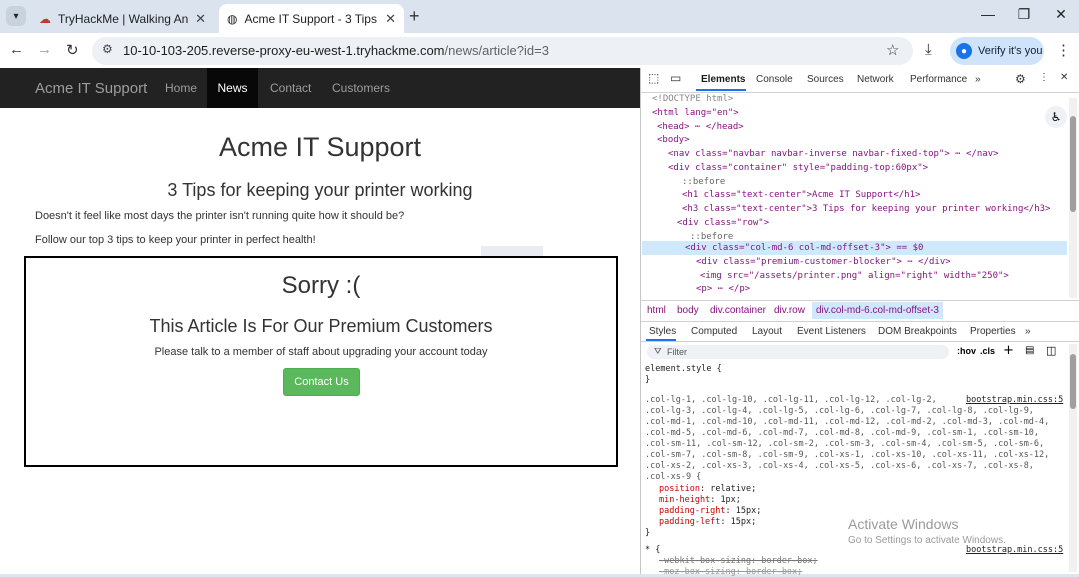 The width and height of the screenshot is (1079, 577). What do you see at coordinates (91, 88) in the screenshot?
I see `site-brand: Acme IT Support` at bounding box center [91, 88].